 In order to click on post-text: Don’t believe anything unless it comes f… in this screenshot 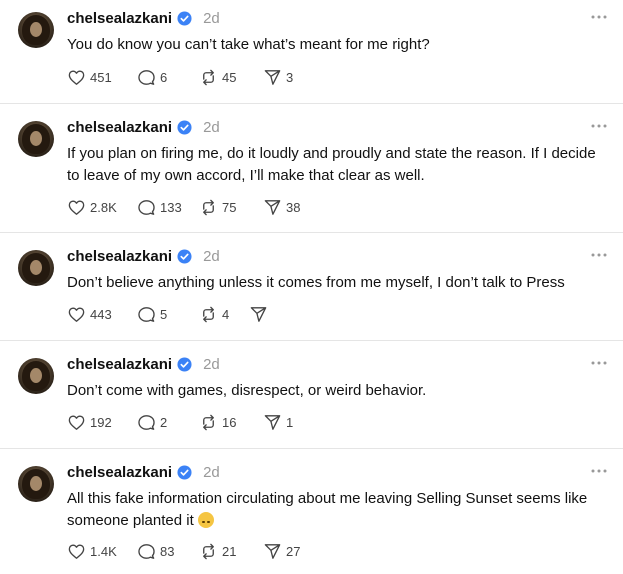, I will do `click(316, 282)`.